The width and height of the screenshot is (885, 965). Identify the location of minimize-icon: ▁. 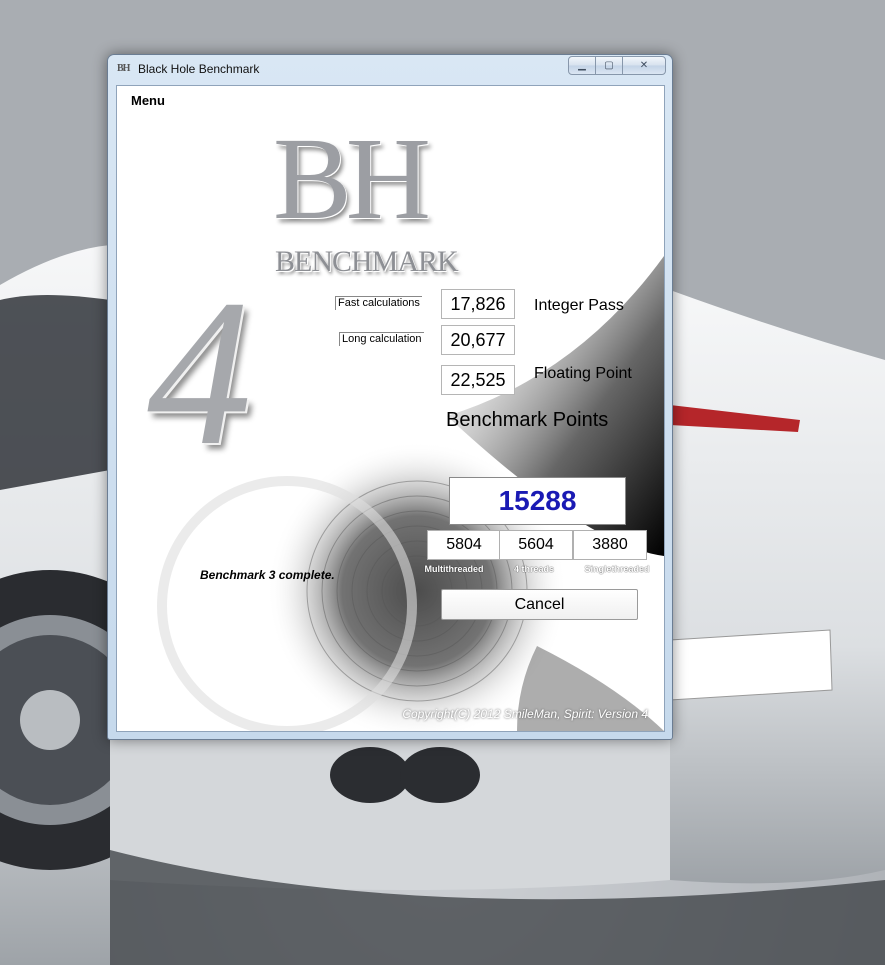
(582, 65).